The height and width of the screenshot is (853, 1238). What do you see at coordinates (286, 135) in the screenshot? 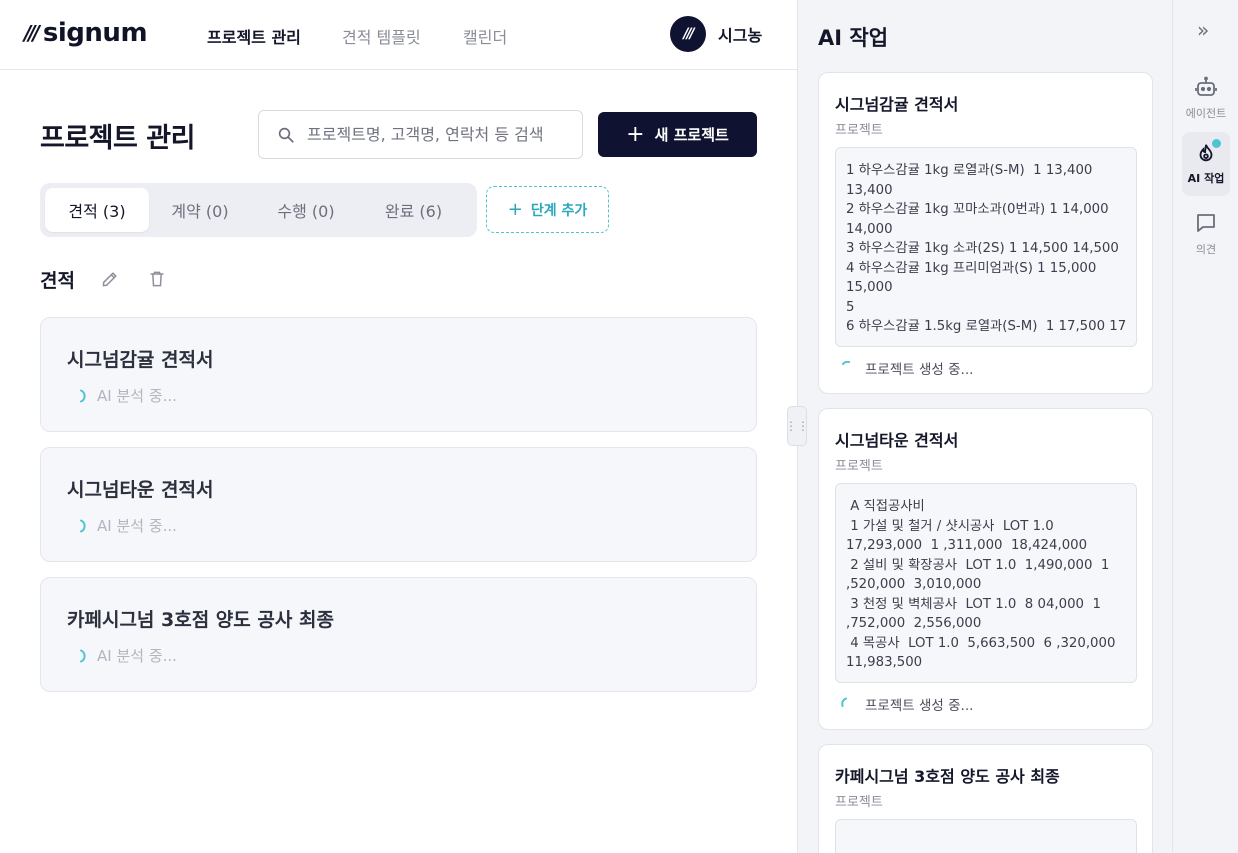
I see `search-icon` at bounding box center [286, 135].